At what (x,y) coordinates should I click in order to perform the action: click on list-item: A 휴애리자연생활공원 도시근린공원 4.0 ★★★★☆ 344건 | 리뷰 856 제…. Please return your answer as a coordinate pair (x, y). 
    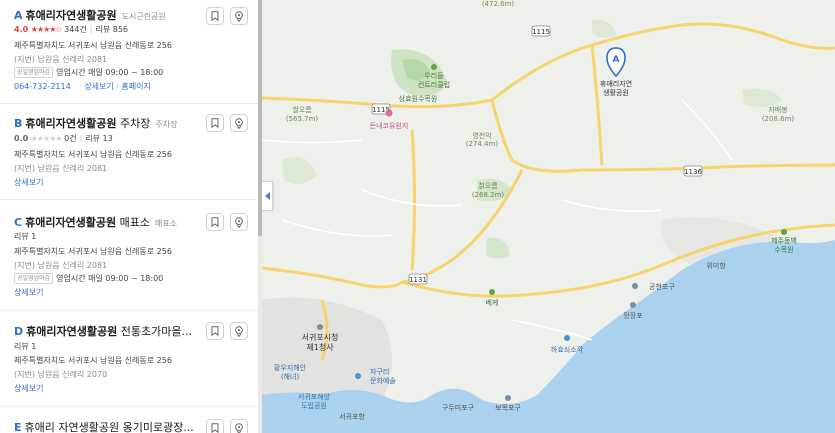
    Looking at the image, I should click on (129, 52).